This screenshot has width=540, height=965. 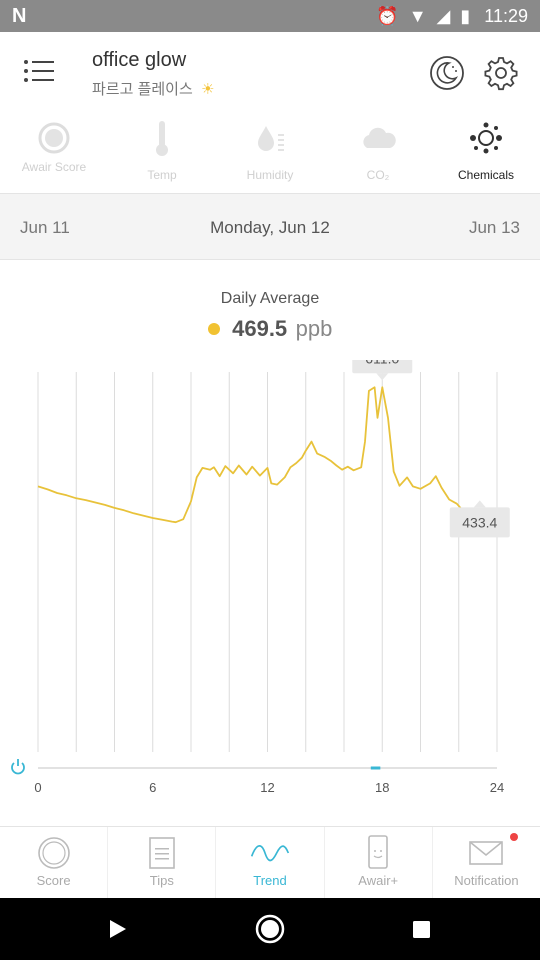 I want to click on tab-temp: Temp, so click(x=162, y=152).